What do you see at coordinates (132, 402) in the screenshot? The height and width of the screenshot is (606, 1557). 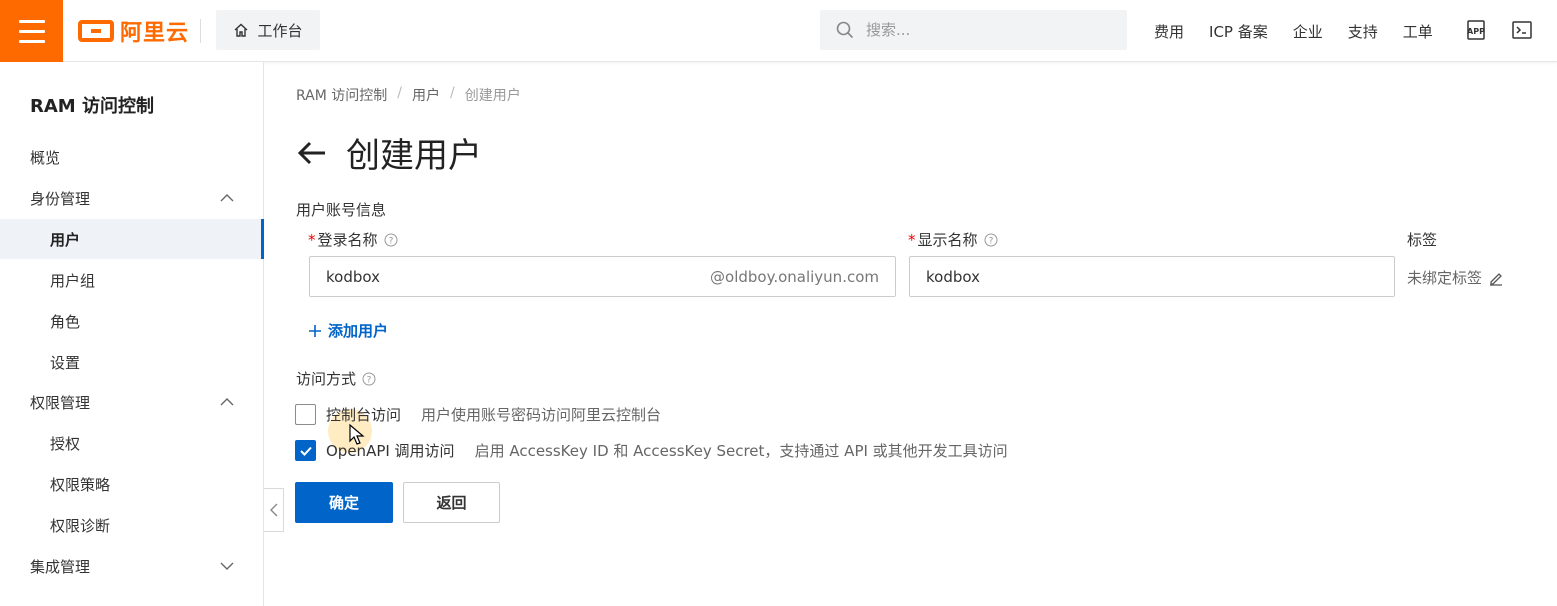 I see `sidebar-group-permissions: 权限管理` at bounding box center [132, 402].